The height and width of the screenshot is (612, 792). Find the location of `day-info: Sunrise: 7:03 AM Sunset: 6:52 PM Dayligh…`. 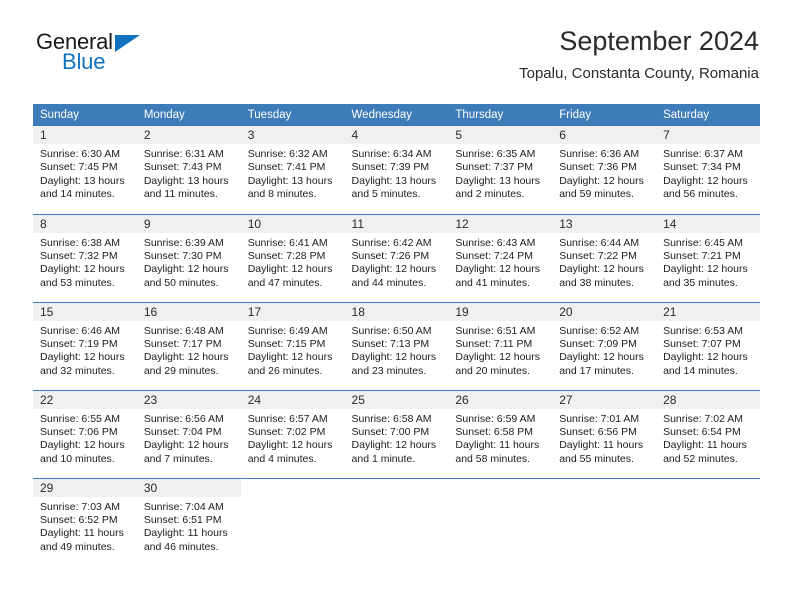

day-info: Sunrise: 7:03 AM Sunset: 6:52 PM Dayligh… is located at coordinates (85, 526).